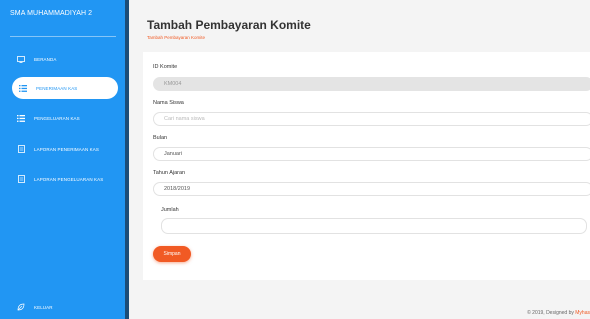 The image size is (590, 319). Describe the element at coordinates (69, 179) in the screenshot. I see `sidebar-item-label: LAPORAN PENGELUARAN KAS` at that location.